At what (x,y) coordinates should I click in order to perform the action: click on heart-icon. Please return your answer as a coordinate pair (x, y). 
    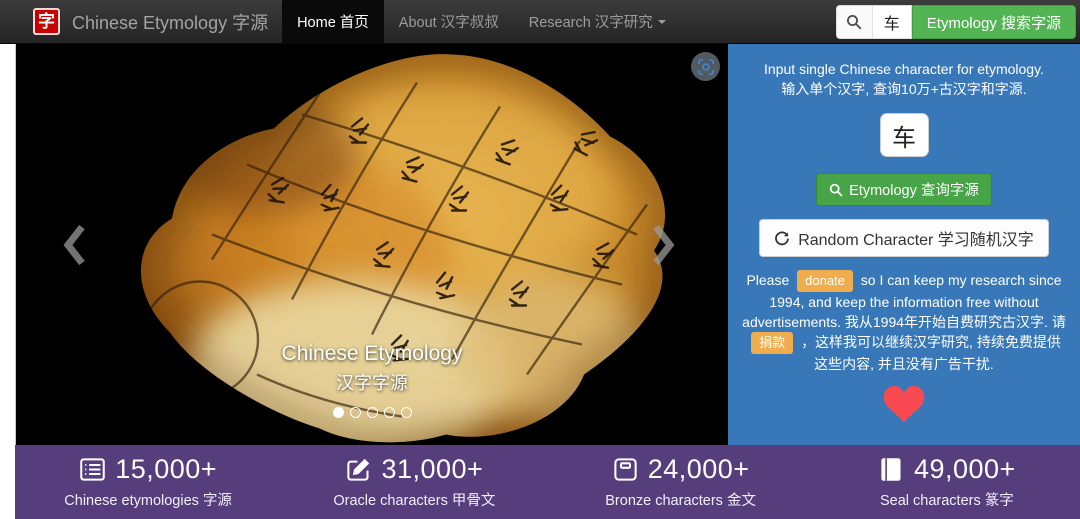
    Looking at the image, I should click on (904, 404).